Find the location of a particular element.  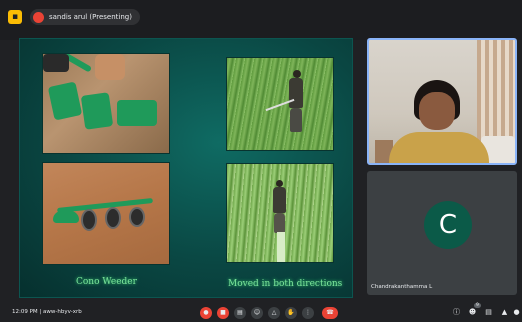

info-icon: ⓘ is located at coordinates (456, 312).